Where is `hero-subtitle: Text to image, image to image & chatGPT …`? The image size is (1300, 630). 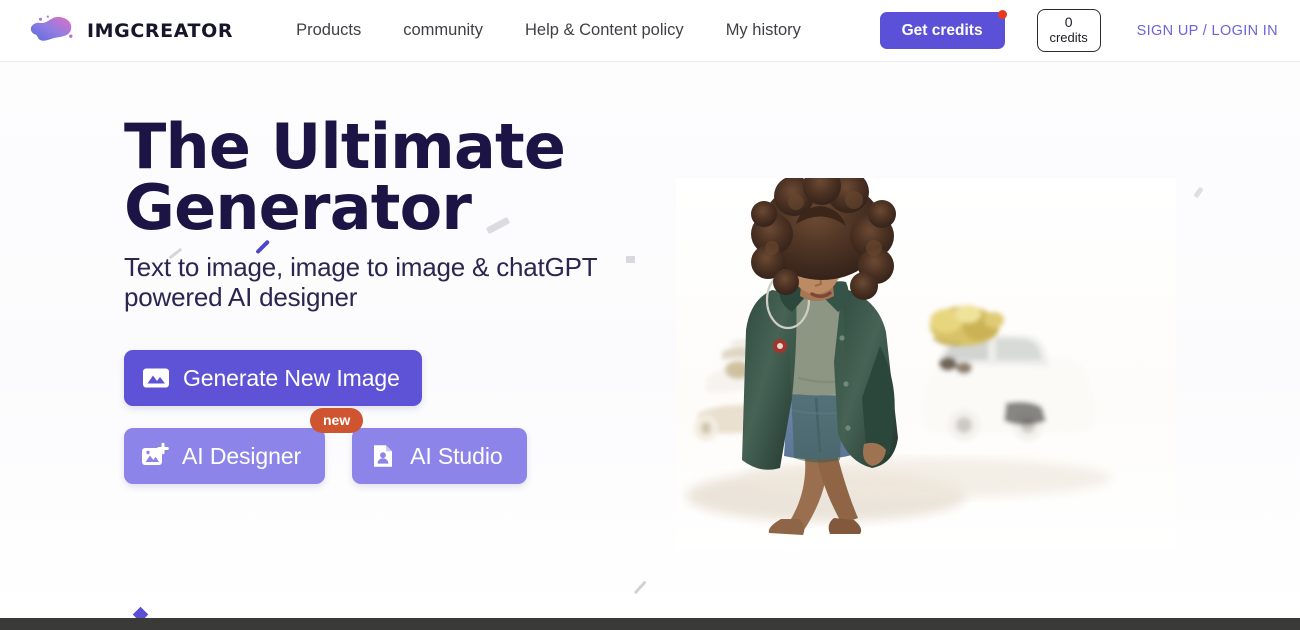 hero-subtitle: Text to image, image to image & chatGPT … is located at coordinates (404, 282).